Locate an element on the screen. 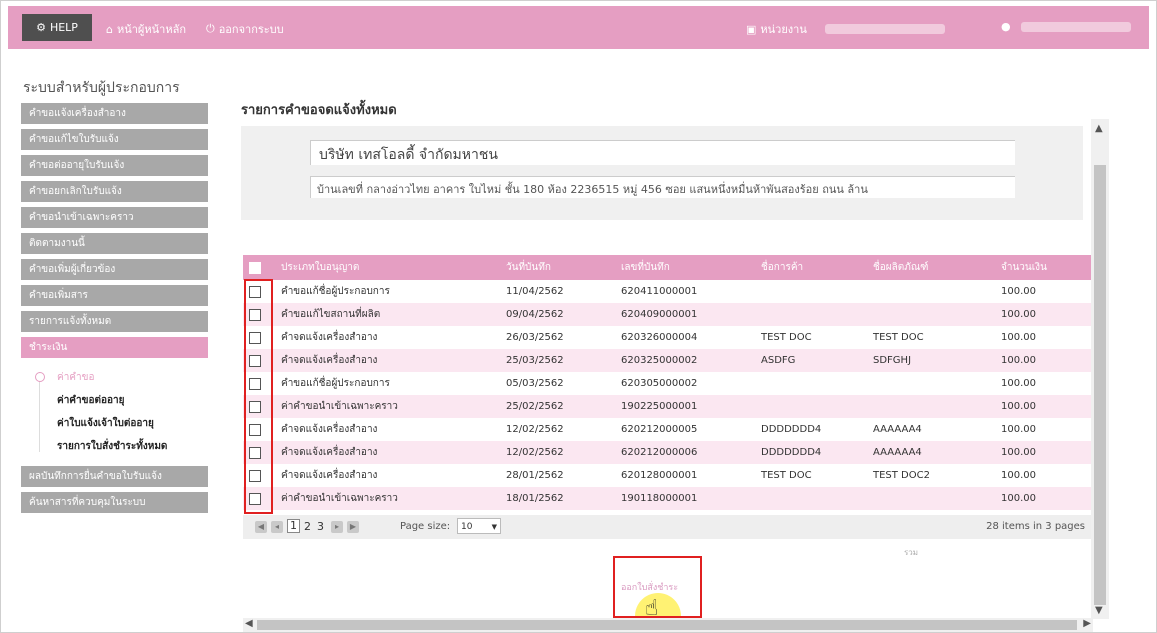  next-page-icon: ▸ is located at coordinates (337, 527).